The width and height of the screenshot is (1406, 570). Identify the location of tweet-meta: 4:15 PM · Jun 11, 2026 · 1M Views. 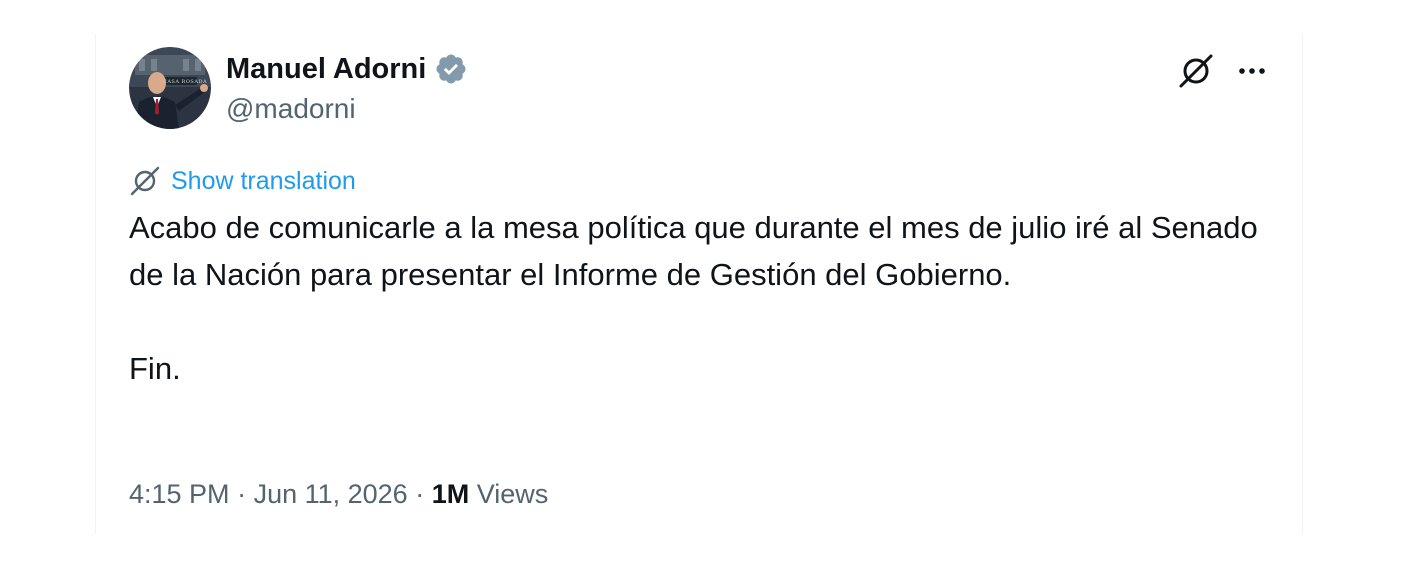
(338, 494).